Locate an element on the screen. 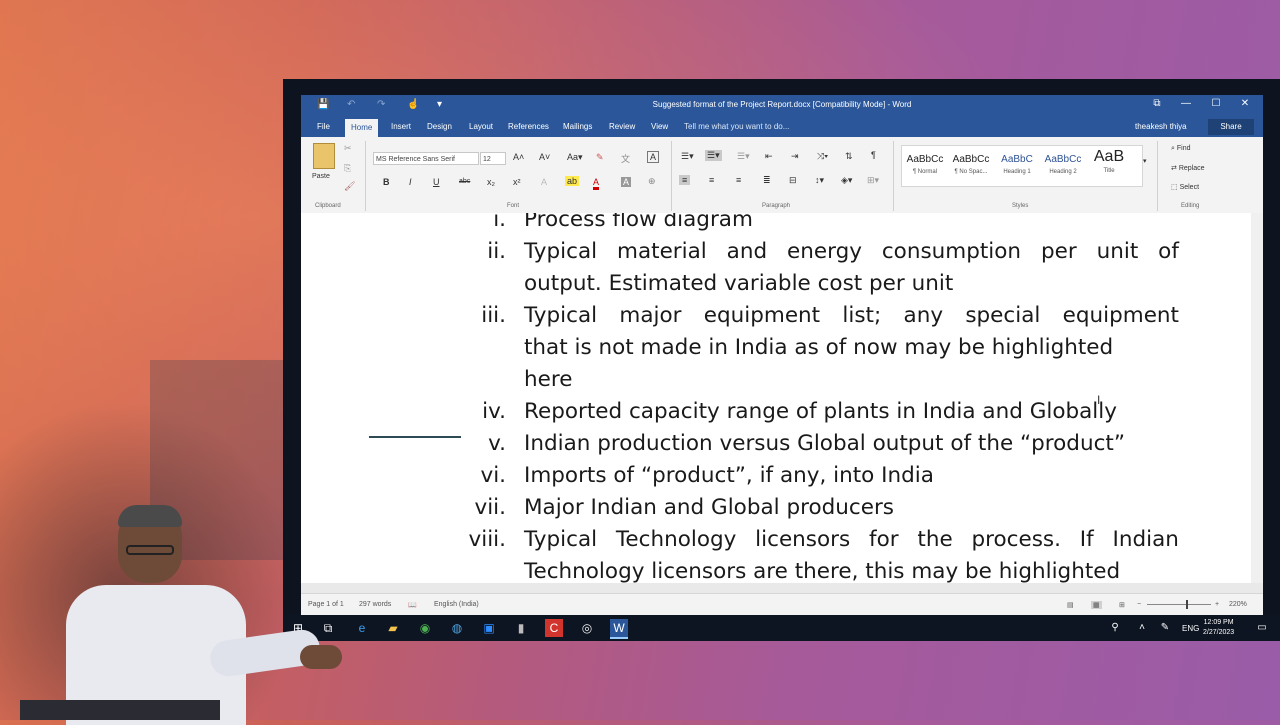  text-cursor-icon: I is located at coordinates (1099, 400).